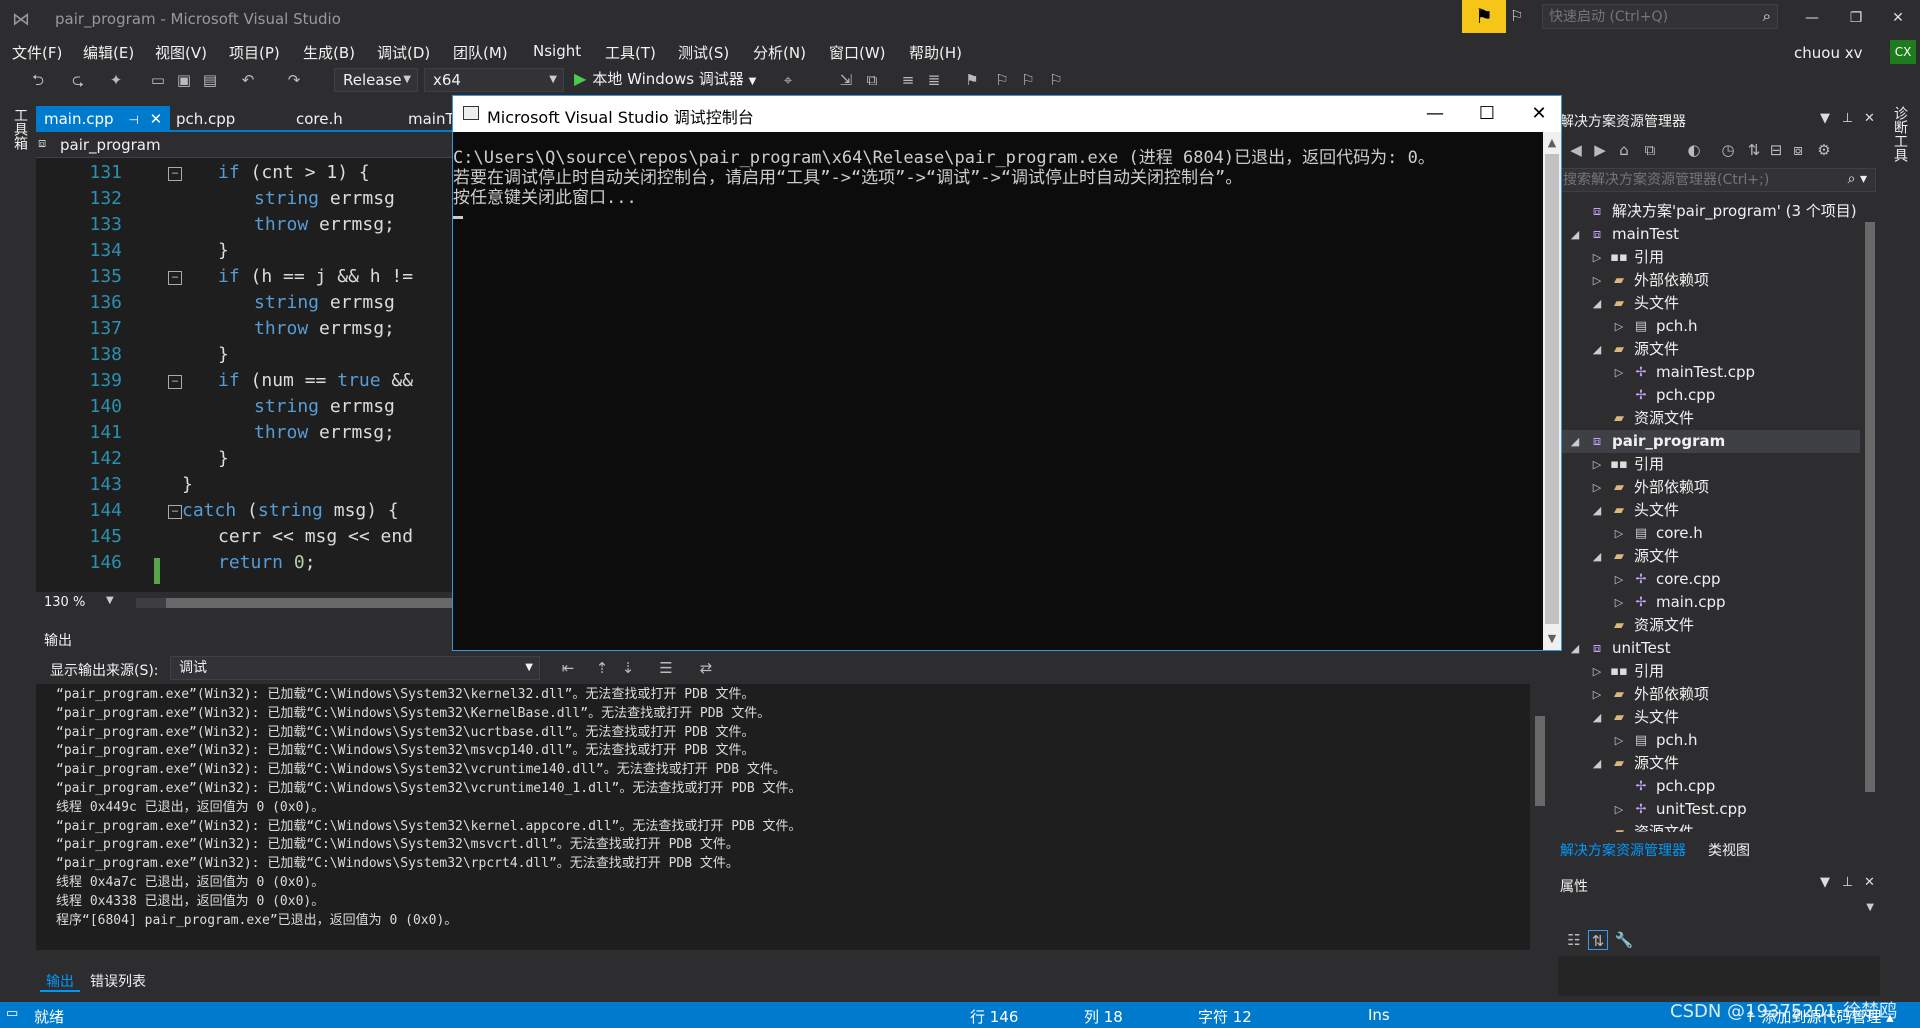 The image size is (1920, 1028). I want to click on minimize-button: —, so click(1812, 18).